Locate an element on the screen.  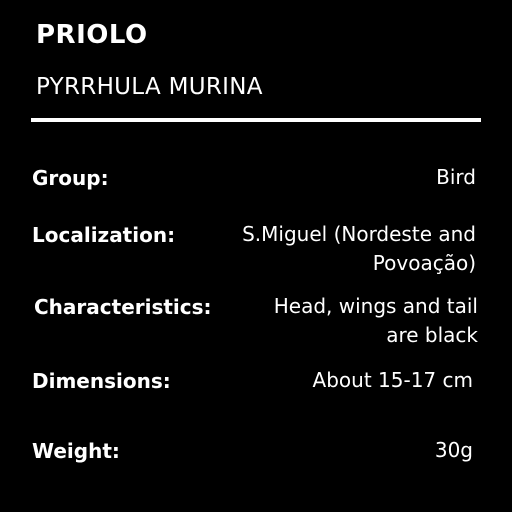
characteristics-value-line-2: are black is located at coordinates (432, 335).